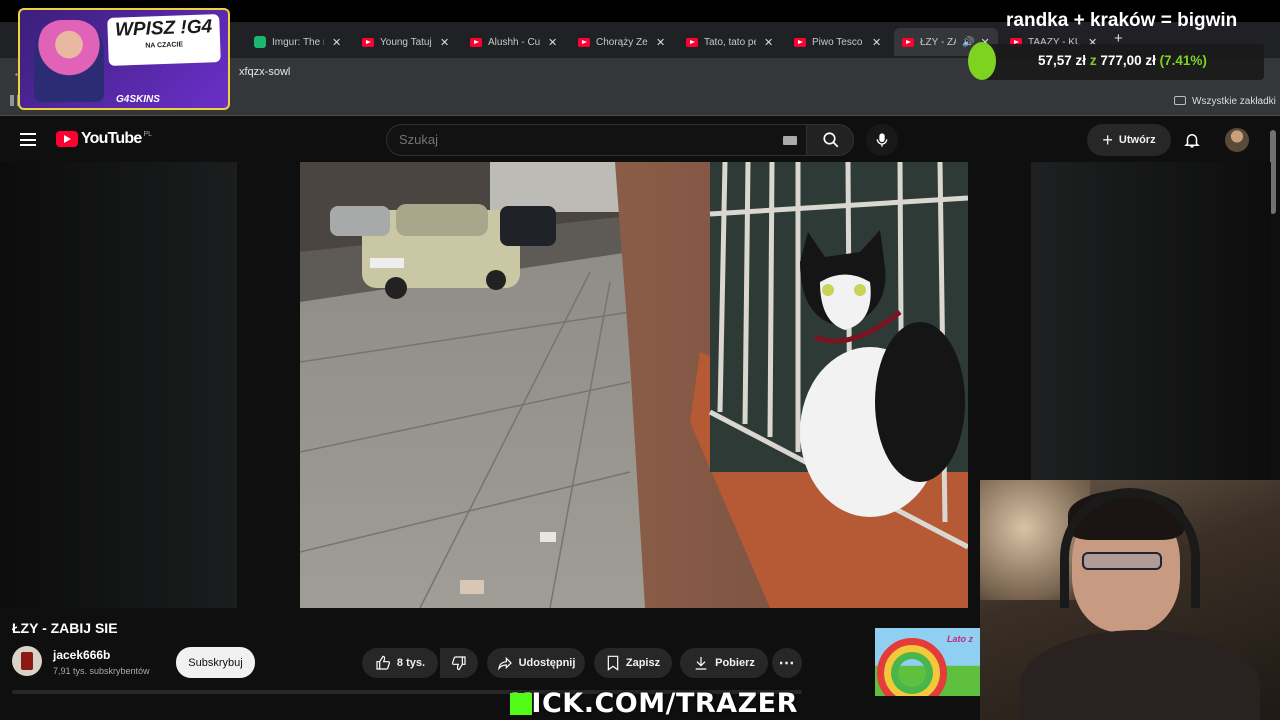 The width and height of the screenshot is (1280, 720). I want to click on more-dots-icon: ⋯, so click(787, 663).